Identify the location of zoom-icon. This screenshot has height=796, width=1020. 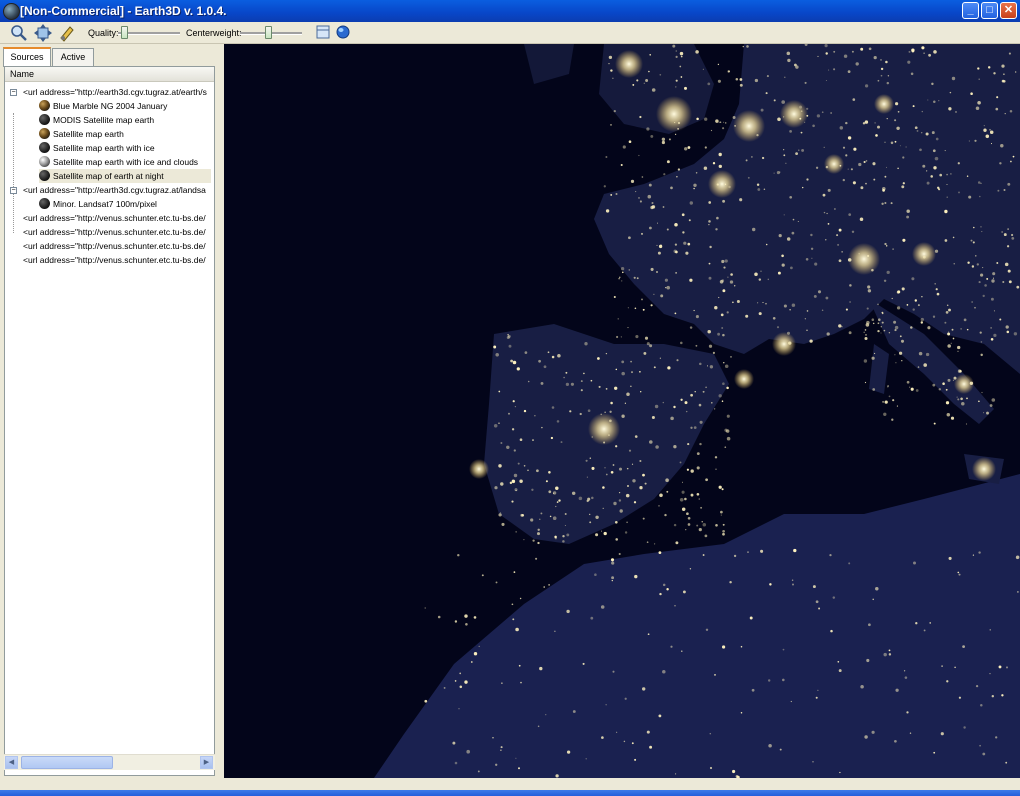
(19, 33).